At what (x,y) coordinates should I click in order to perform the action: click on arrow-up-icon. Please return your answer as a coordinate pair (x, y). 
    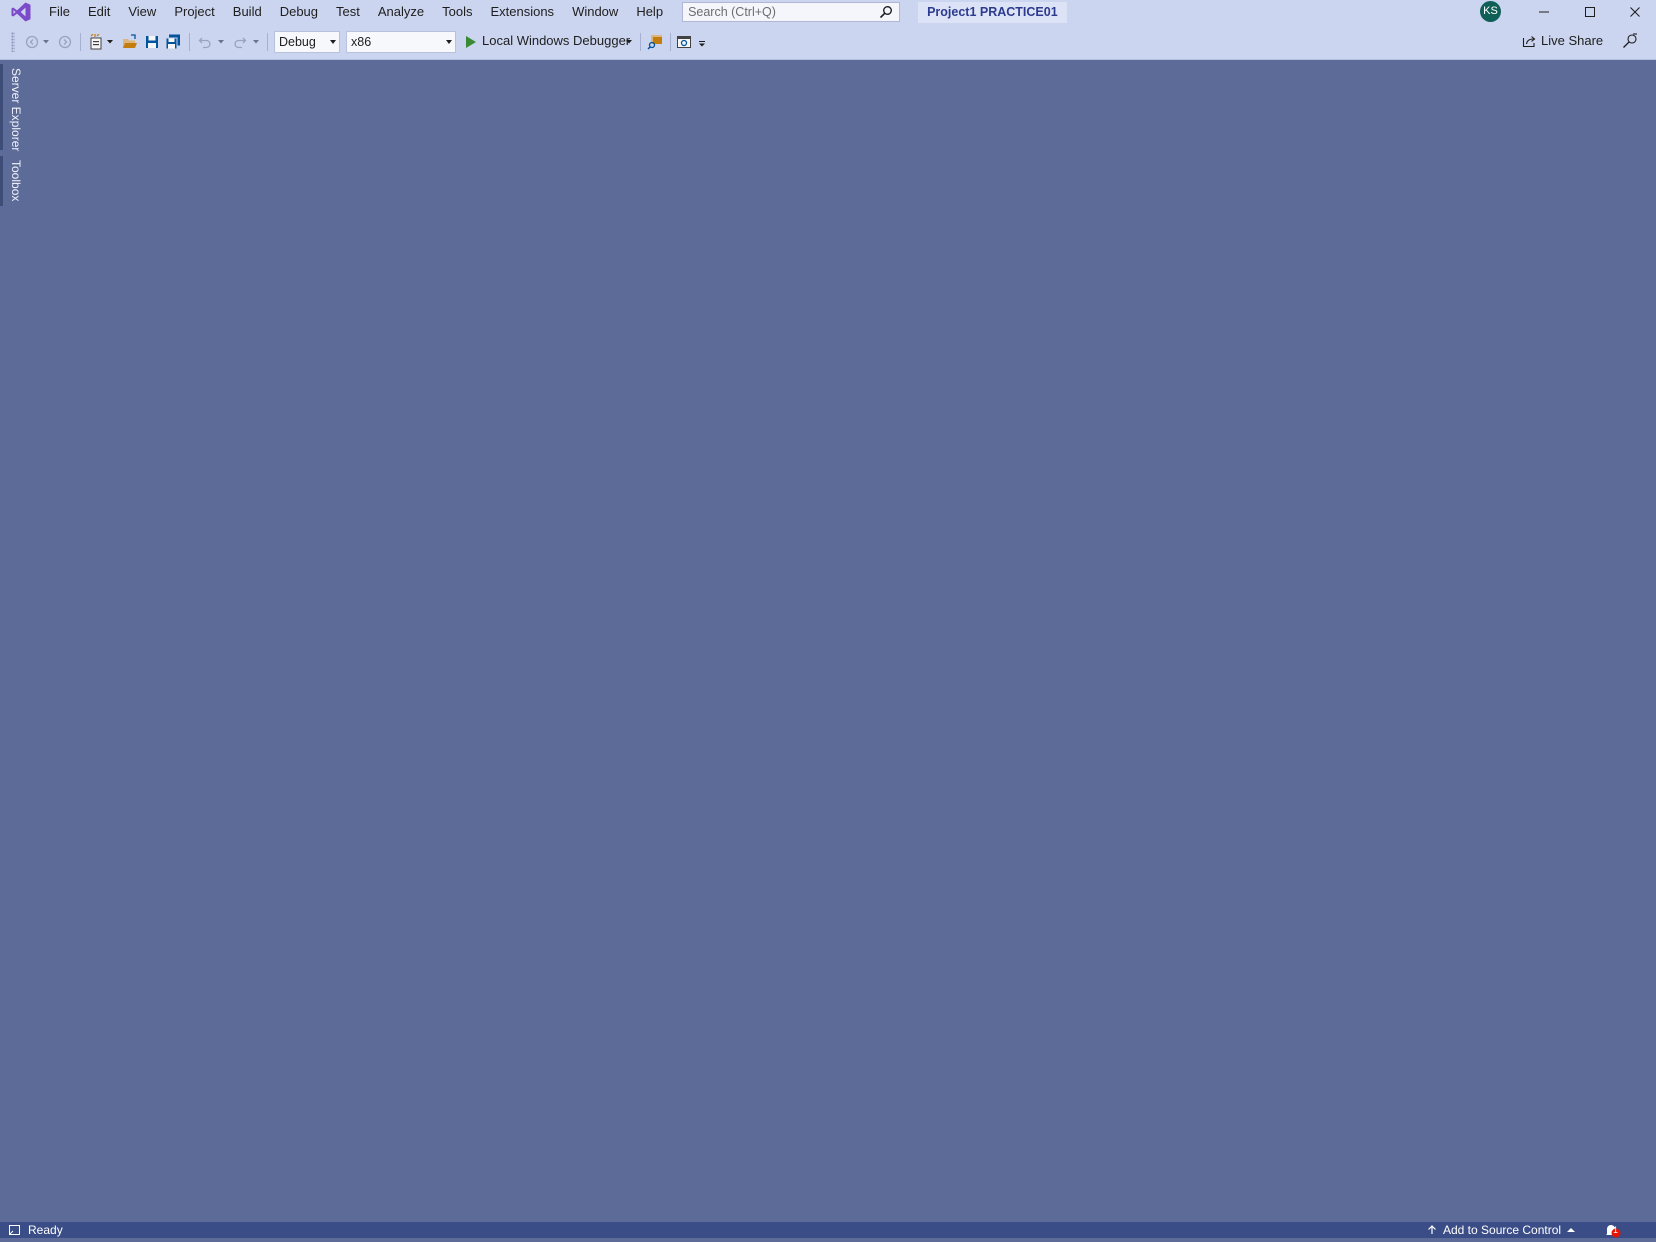
    Looking at the image, I should click on (1432, 1229).